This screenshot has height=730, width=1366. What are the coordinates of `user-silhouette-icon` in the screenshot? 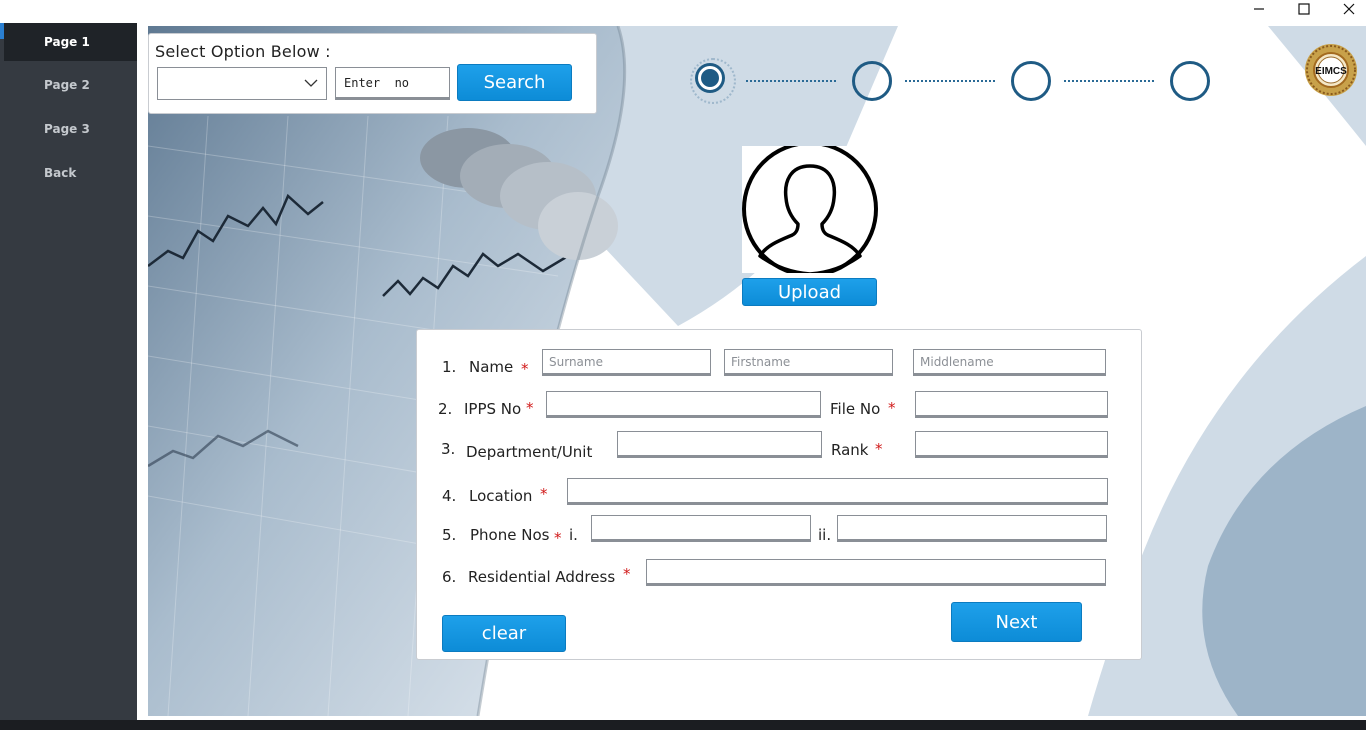 It's located at (810, 209).